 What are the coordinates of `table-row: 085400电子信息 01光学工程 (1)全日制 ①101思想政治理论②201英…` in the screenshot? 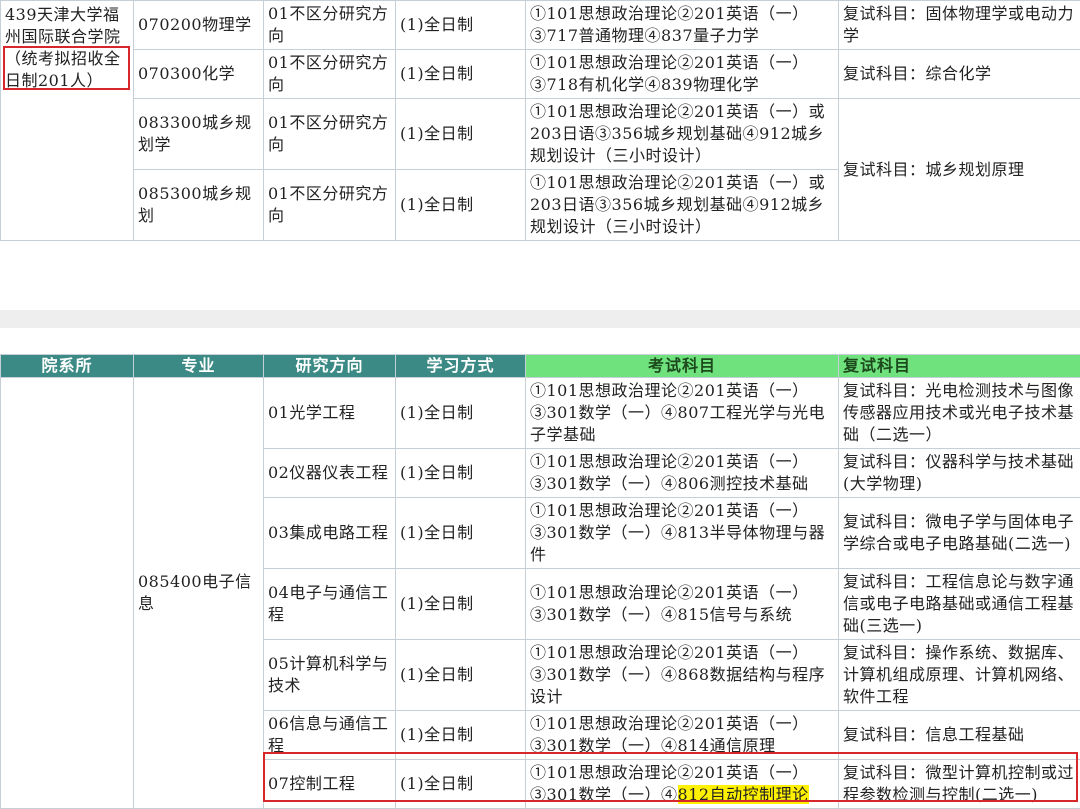 It's located at (540, 413).